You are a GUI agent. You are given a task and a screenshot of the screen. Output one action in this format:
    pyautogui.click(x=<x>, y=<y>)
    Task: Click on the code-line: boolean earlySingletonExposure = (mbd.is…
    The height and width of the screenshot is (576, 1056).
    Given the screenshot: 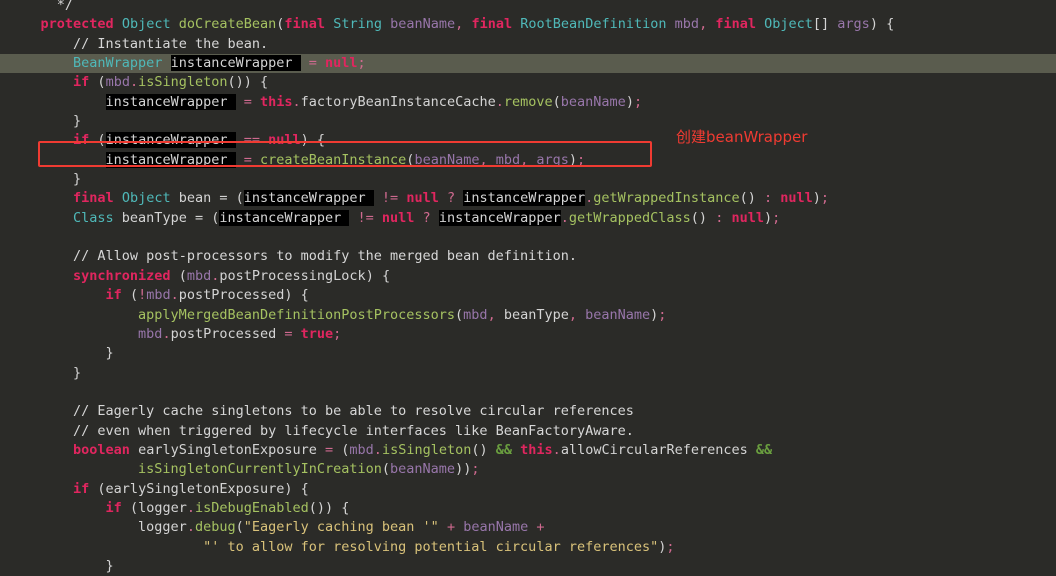 What is the action you would take?
    pyautogui.click(x=528, y=450)
    